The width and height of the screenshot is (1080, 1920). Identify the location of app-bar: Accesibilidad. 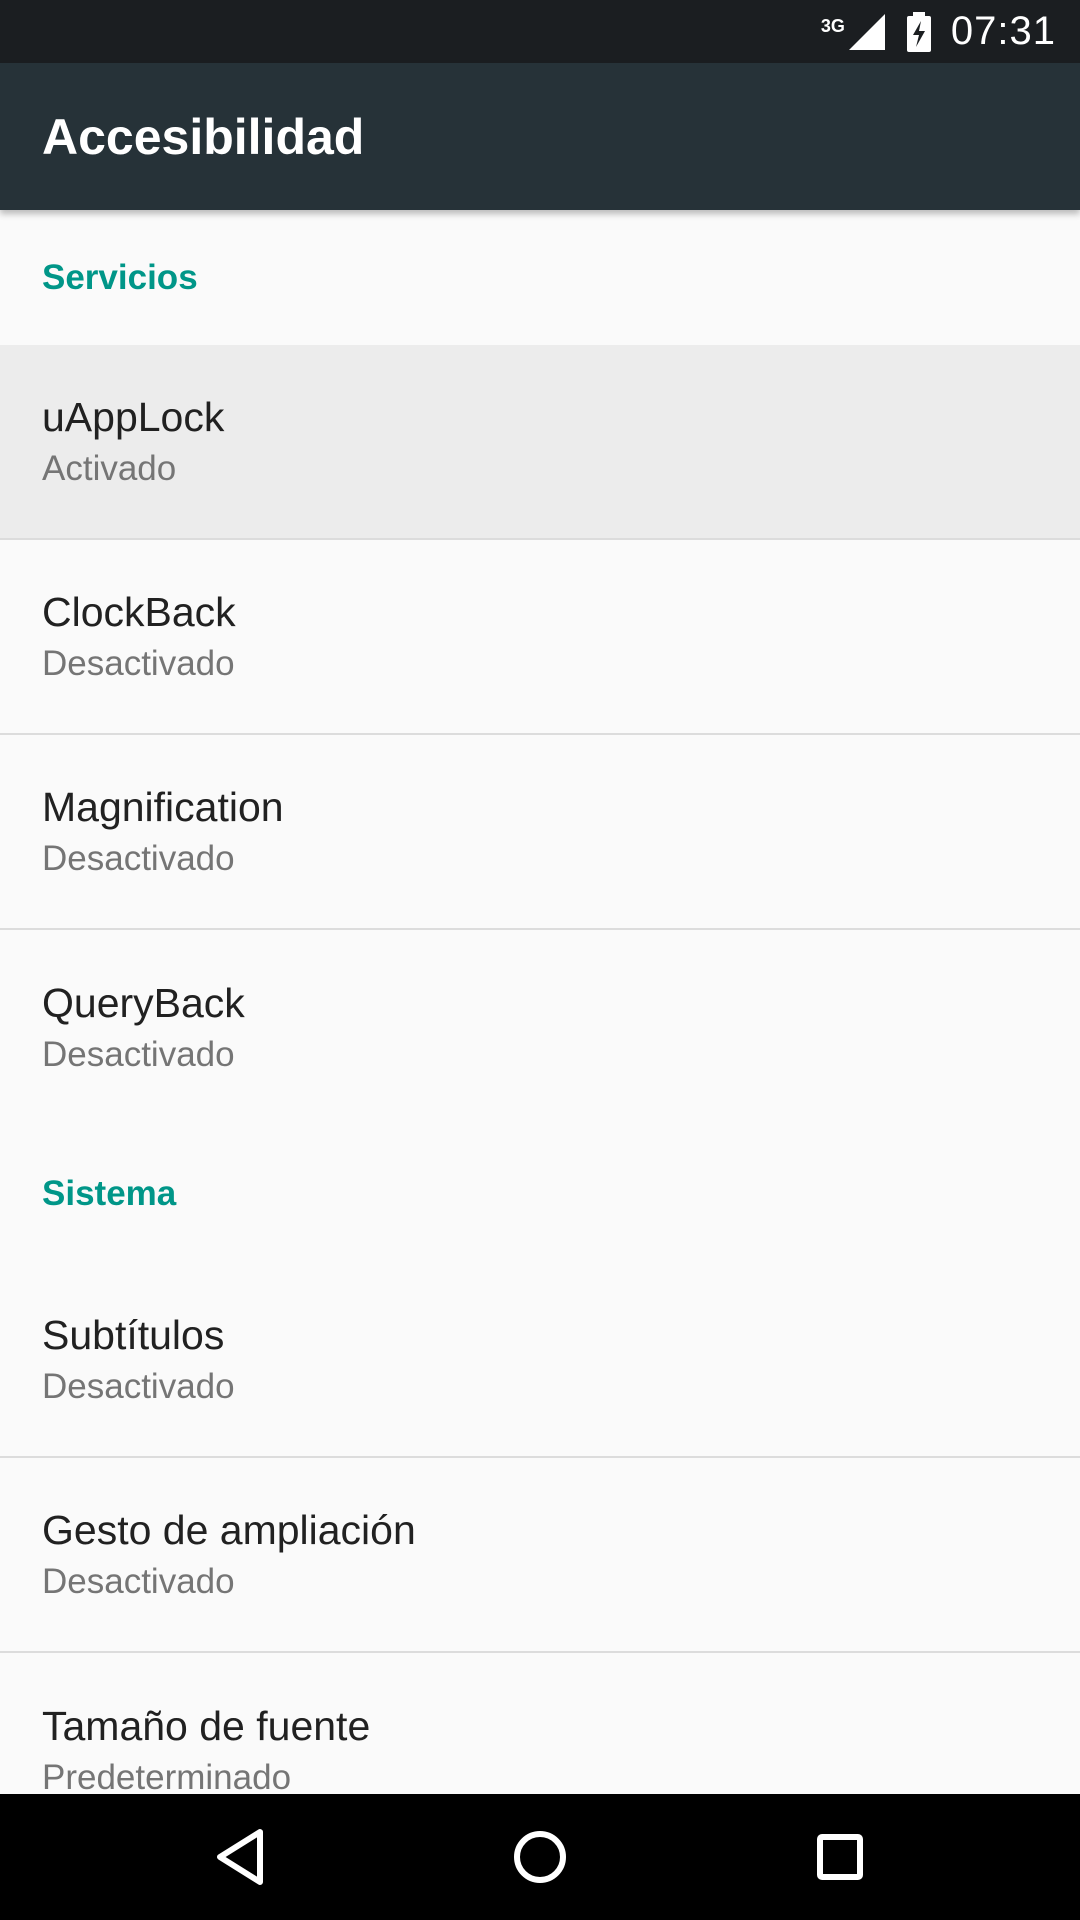
(540, 136).